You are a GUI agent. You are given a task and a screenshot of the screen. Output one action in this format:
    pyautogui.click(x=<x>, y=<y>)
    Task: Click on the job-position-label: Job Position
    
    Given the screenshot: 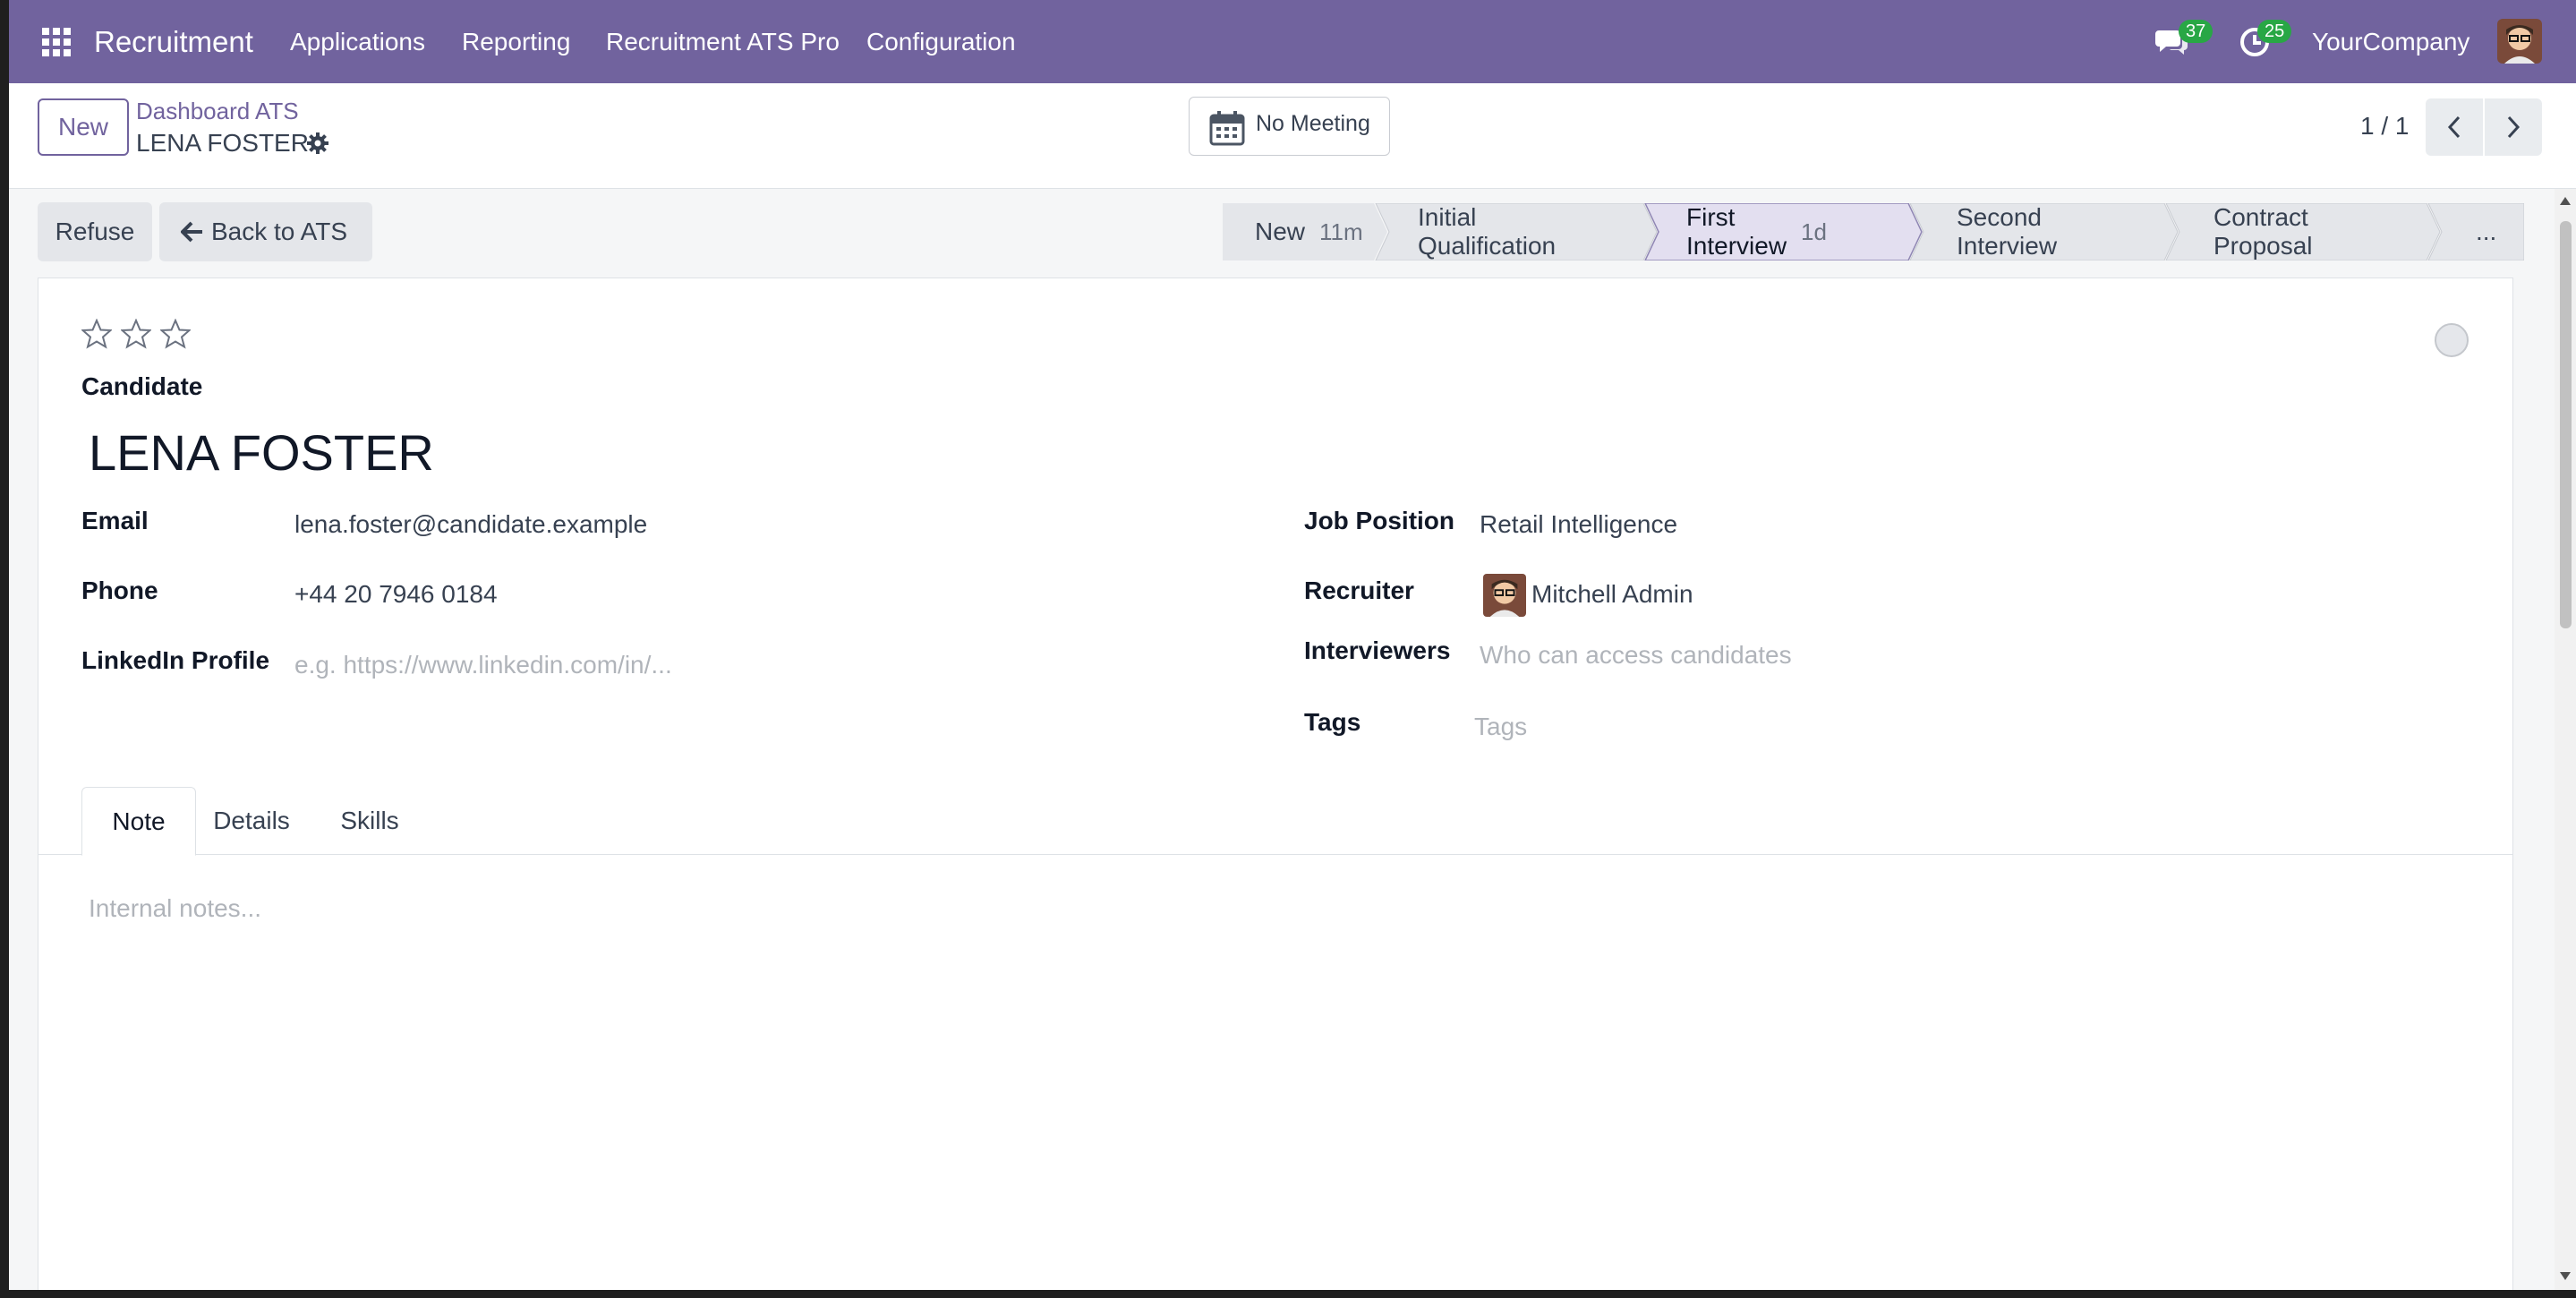 What is the action you would take?
    pyautogui.click(x=1379, y=520)
    